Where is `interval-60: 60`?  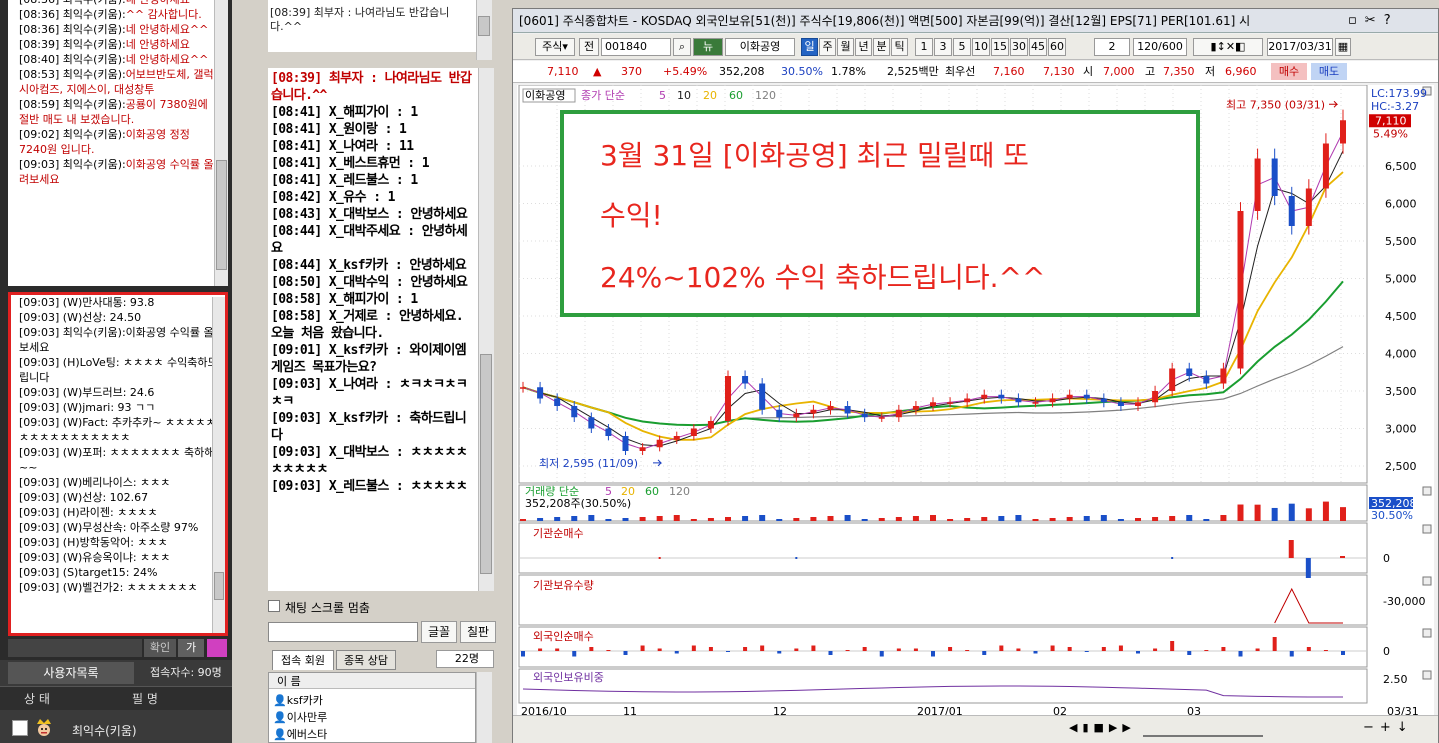
interval-60: 60 is located at coordinates (1057, 47).